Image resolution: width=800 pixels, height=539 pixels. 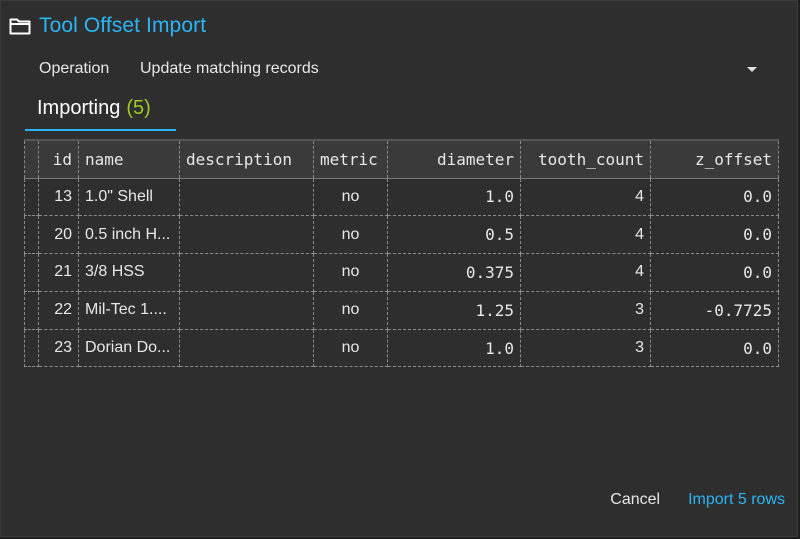 What do you see at coordinates (454, 272) in the screenshot?
I see `cell-diameter: 0.375` at bounding box center [454, 272].